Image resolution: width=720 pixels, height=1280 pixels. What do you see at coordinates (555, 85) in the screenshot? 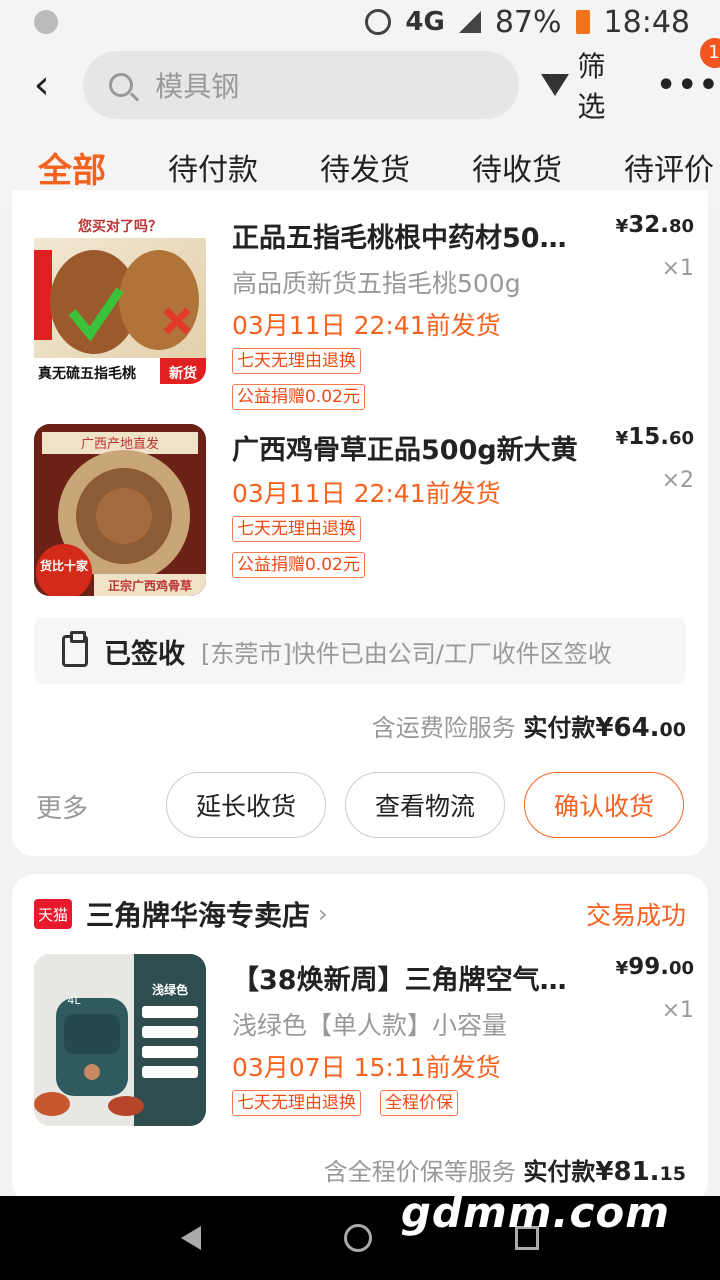
I see `filter-icon` at bounding box center [555, 85].